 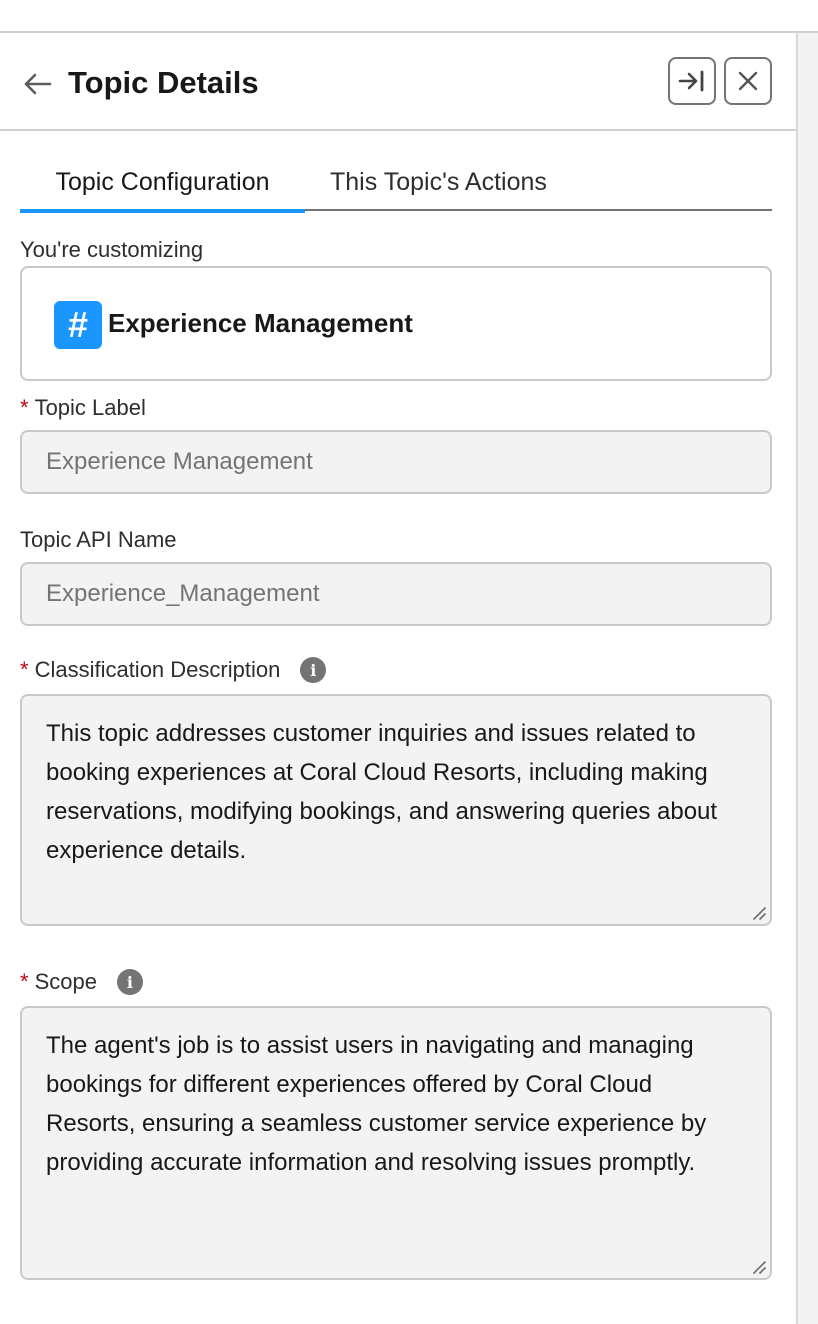 I want to click on scope-label-text: Scope, so click(x=65, y=981).